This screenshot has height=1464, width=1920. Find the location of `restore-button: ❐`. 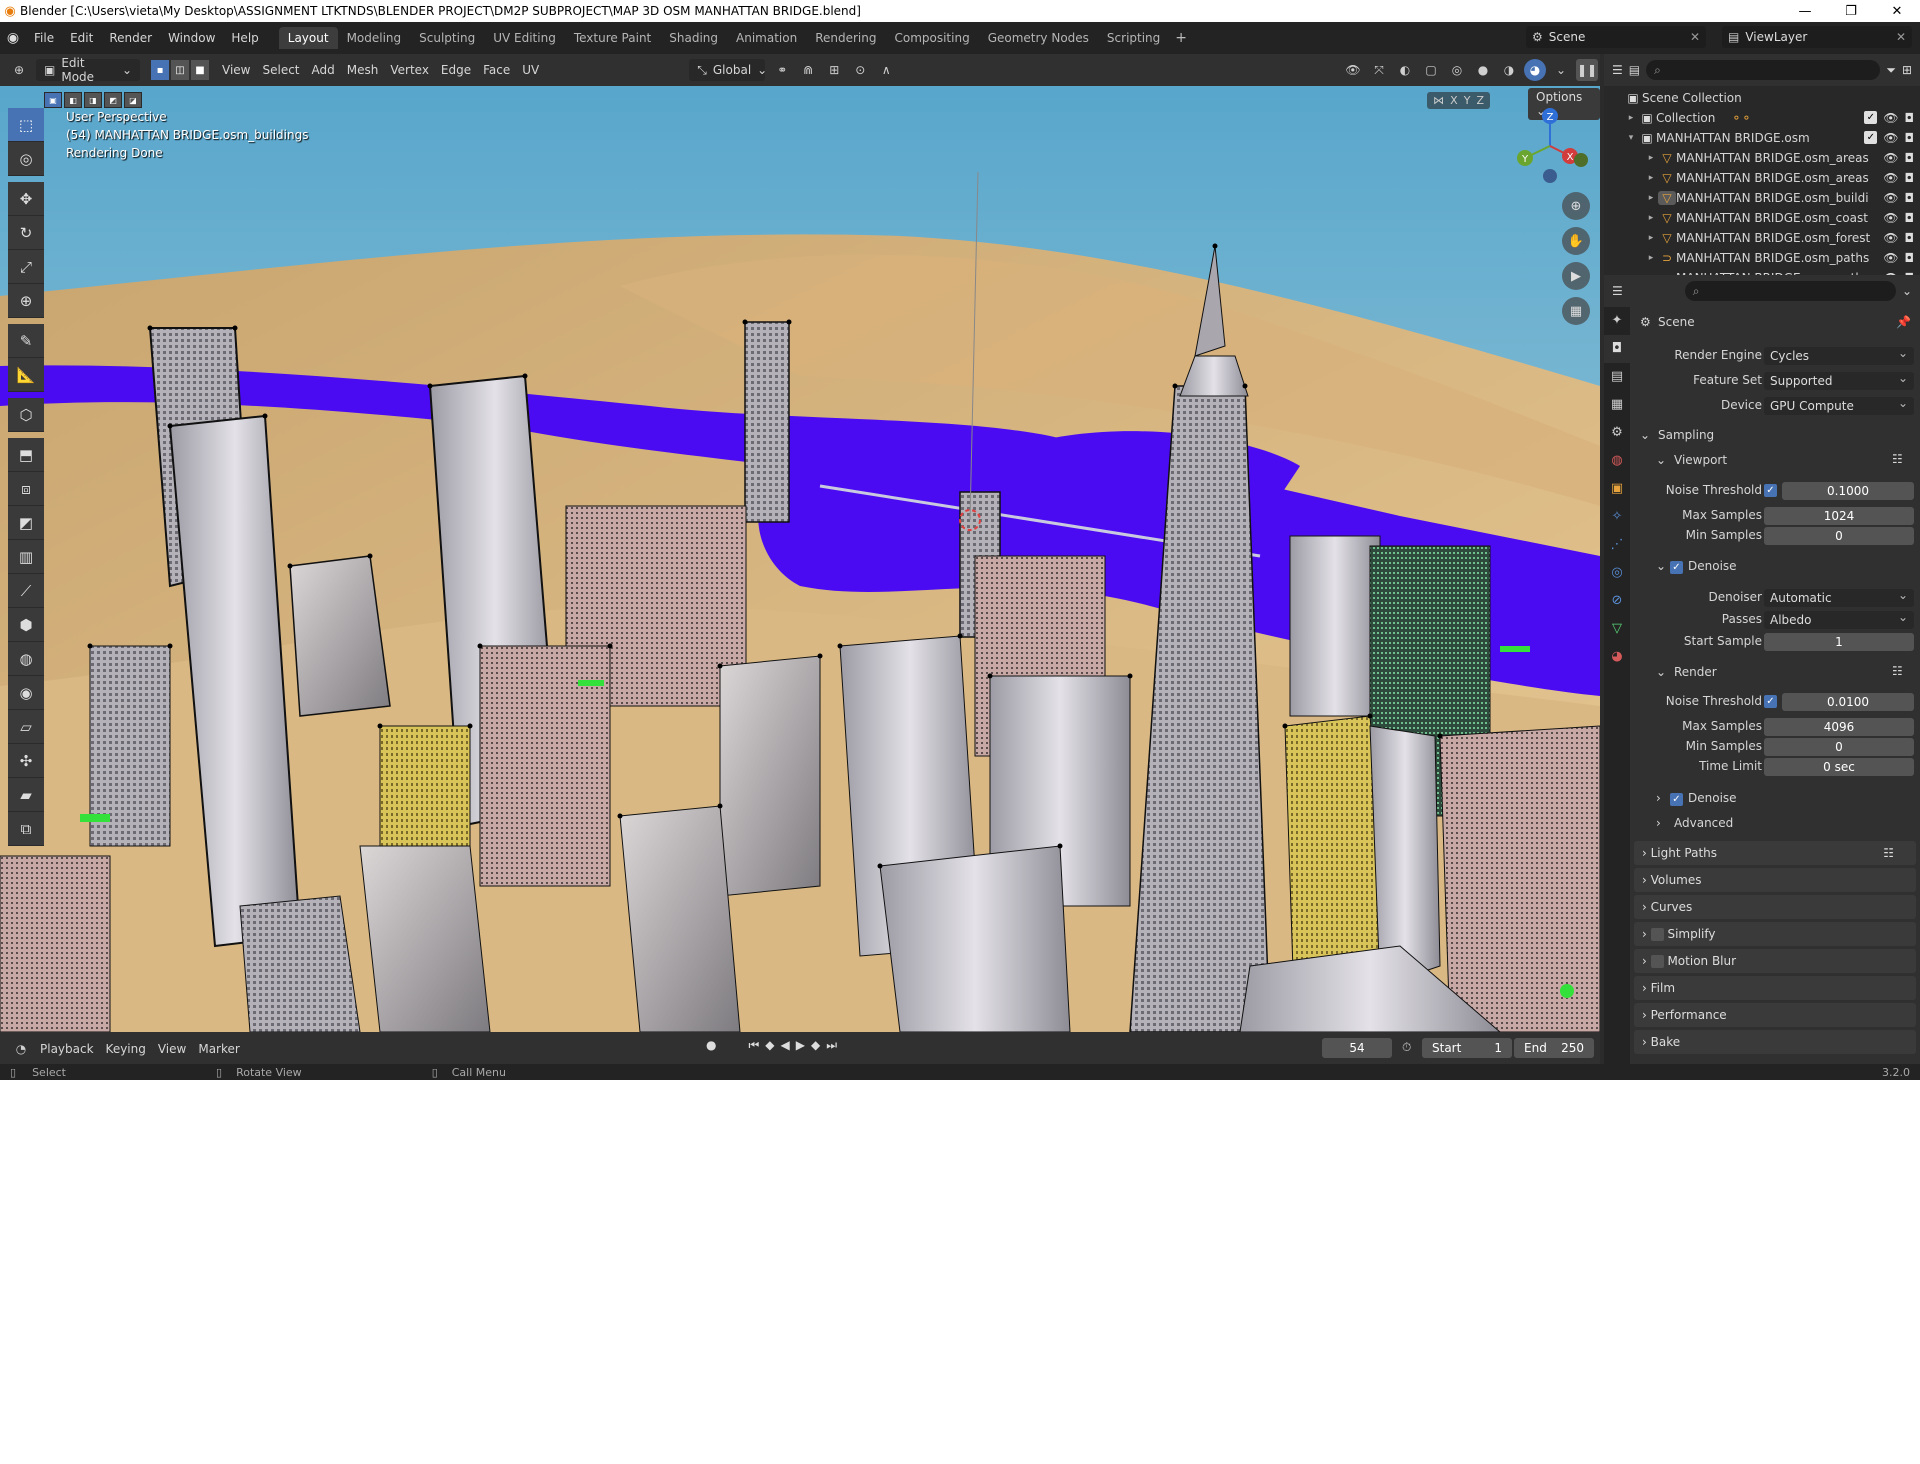

restore-button: ❐ is located at coordinates (1851, 11).